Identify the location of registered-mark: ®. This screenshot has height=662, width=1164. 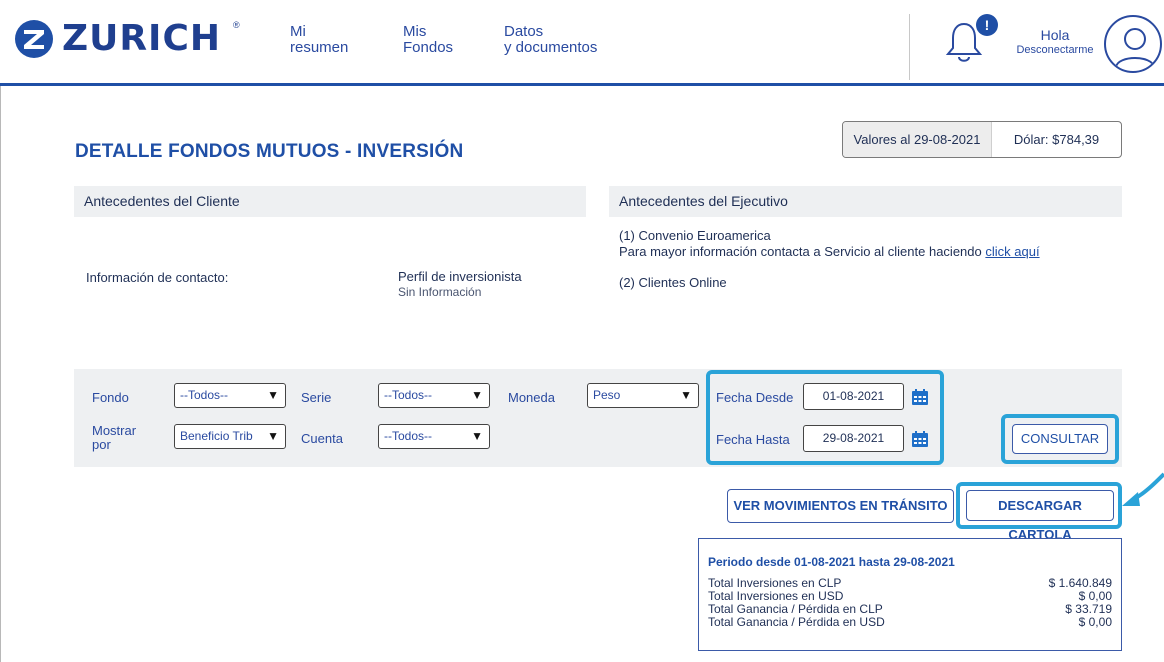
(236, 25).